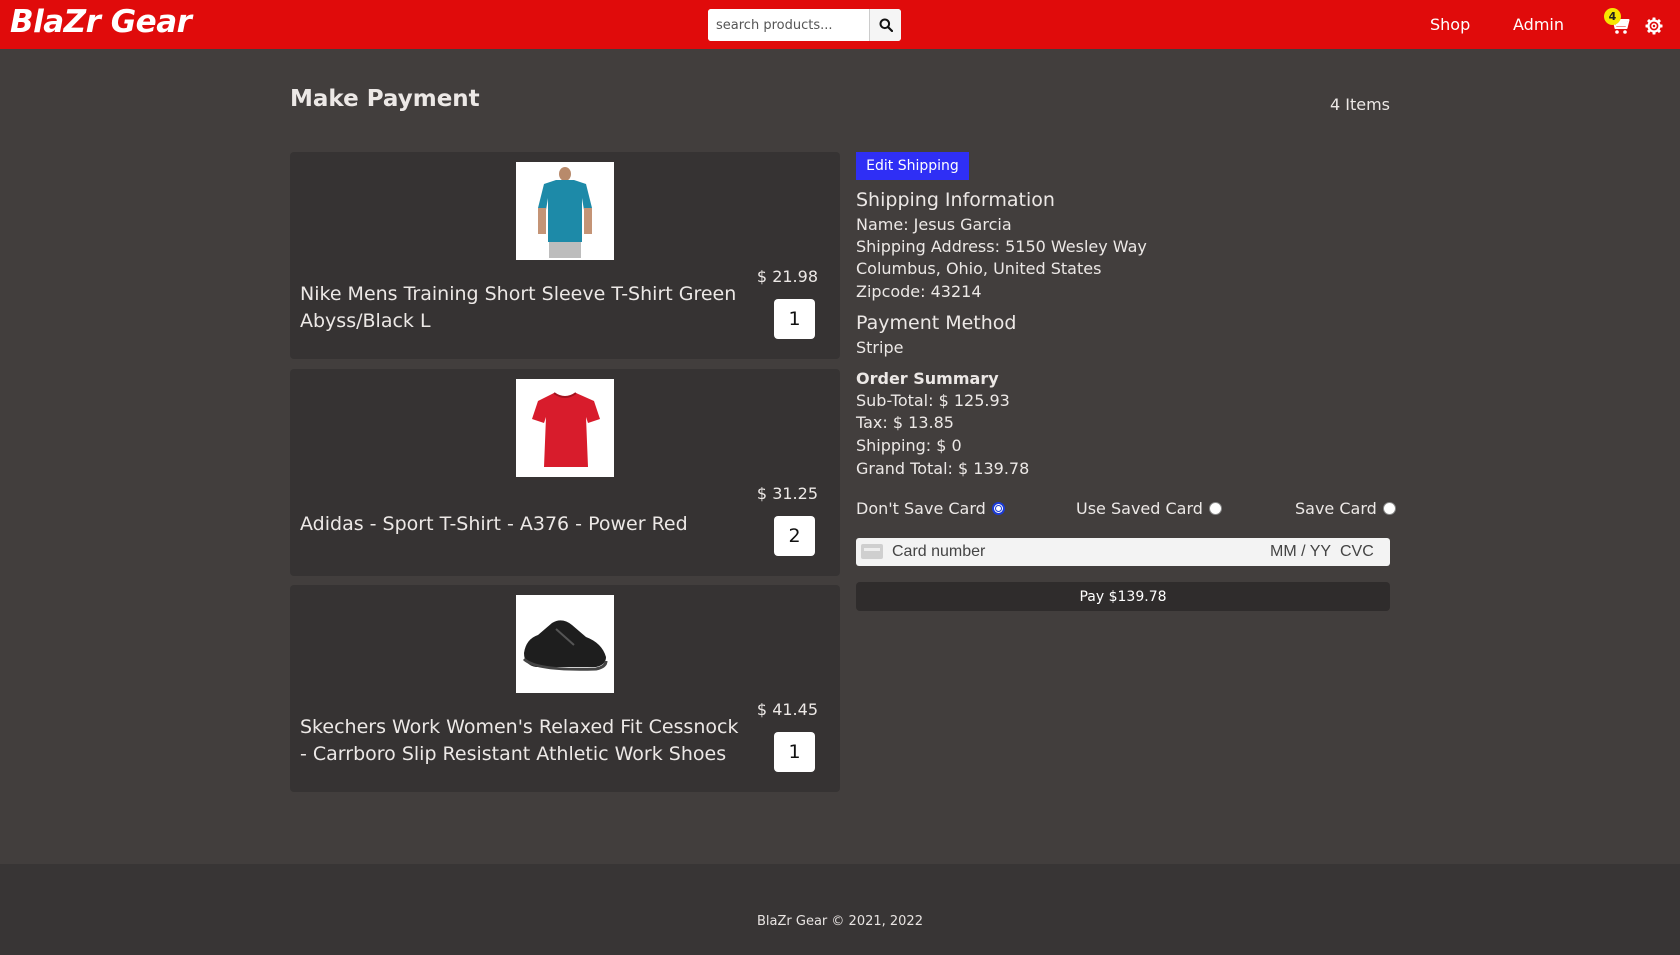  What do you see at coordinates (912, 166) in the screenshot?
I see `edit-shipping-button: Edit Shipping` at bounding box center [912, 166].